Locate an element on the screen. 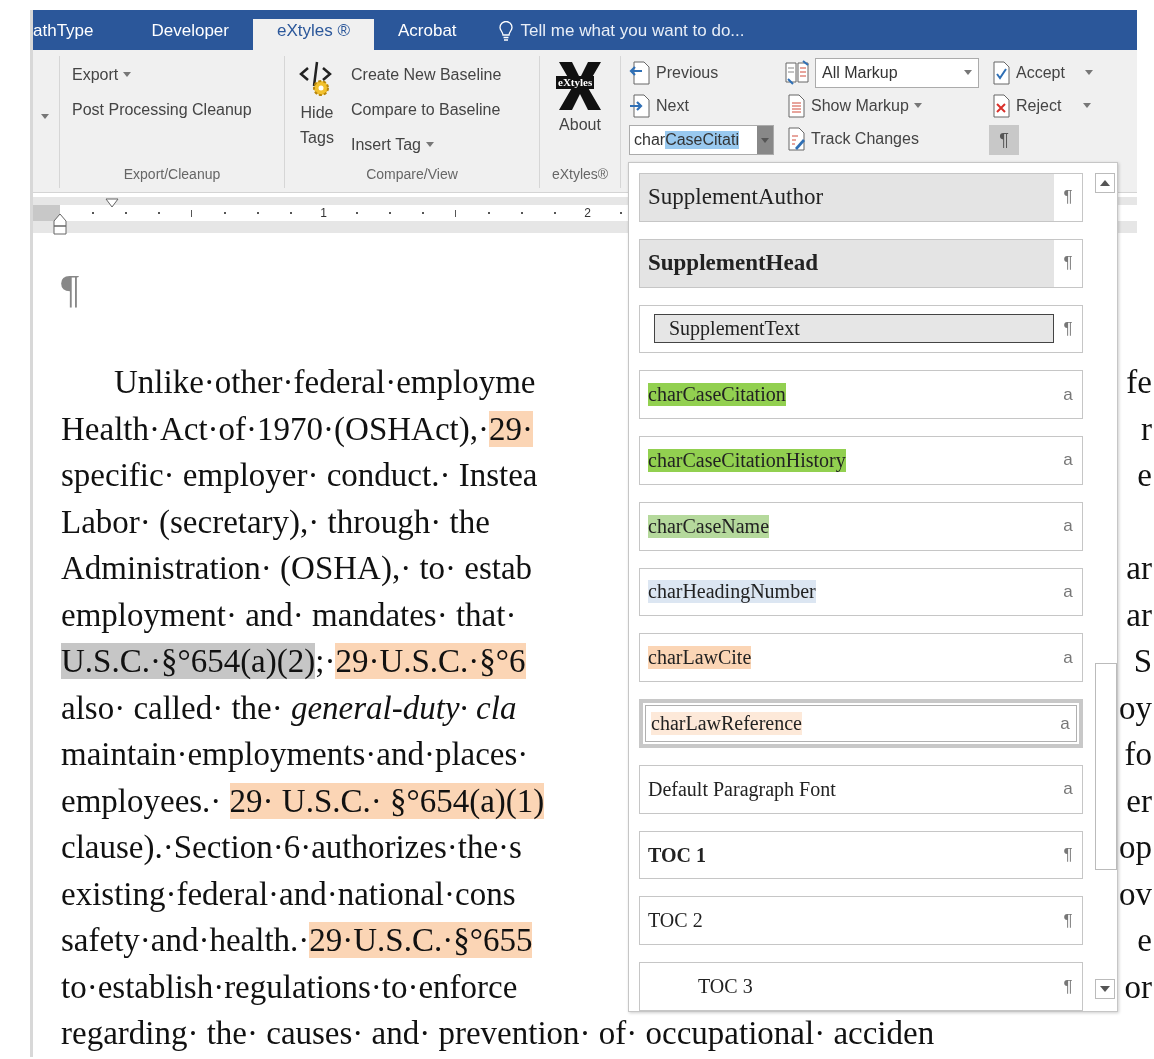  document-text: or is located at coordinates (1138, 987).